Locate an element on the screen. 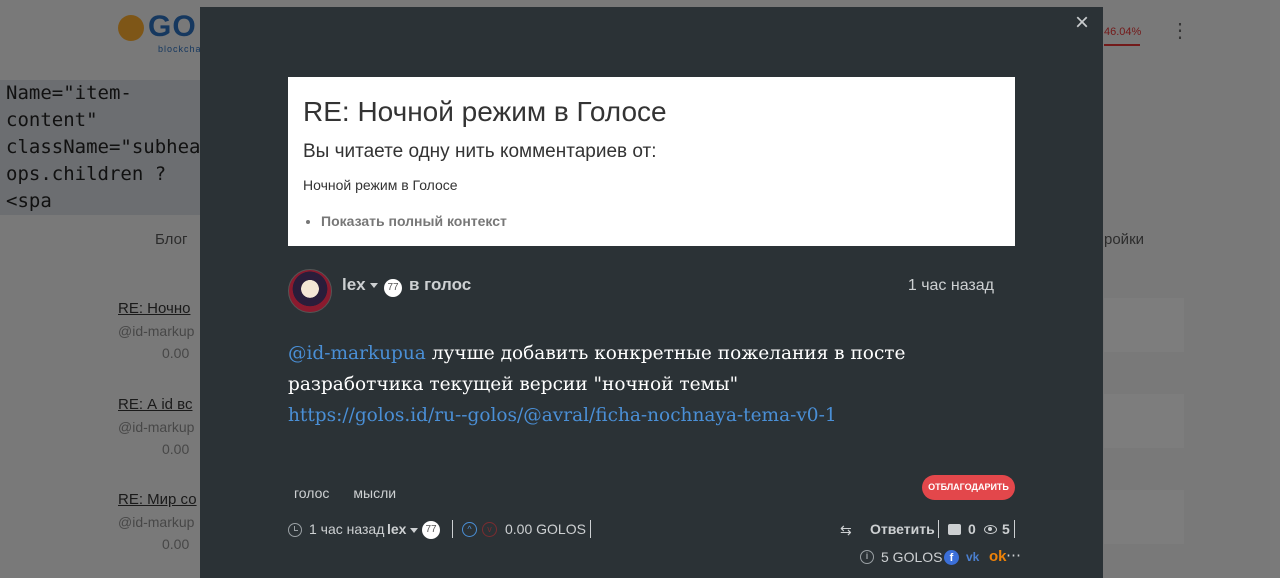 The image size is (1280, 578). more-icon: ⋯ is located at coordinates (1013, 555).